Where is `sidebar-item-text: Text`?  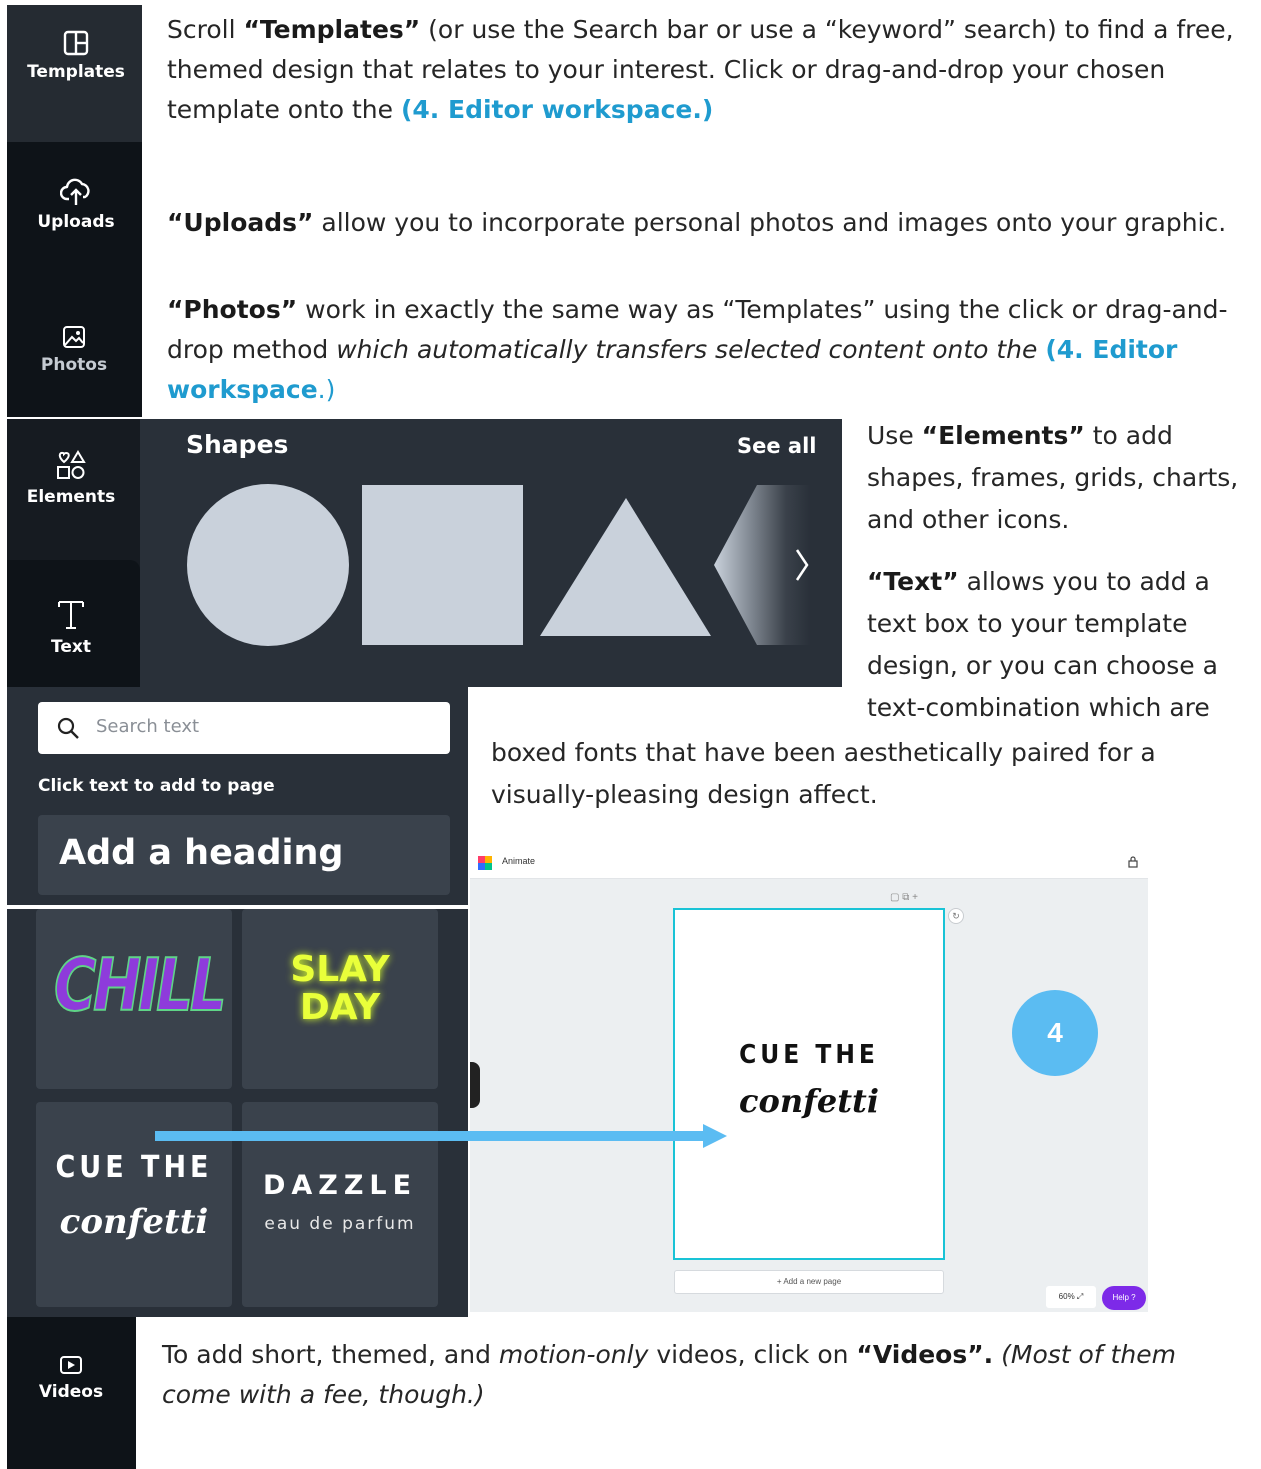 sidebar-item-text: Text is located at coordinates (71, 627).